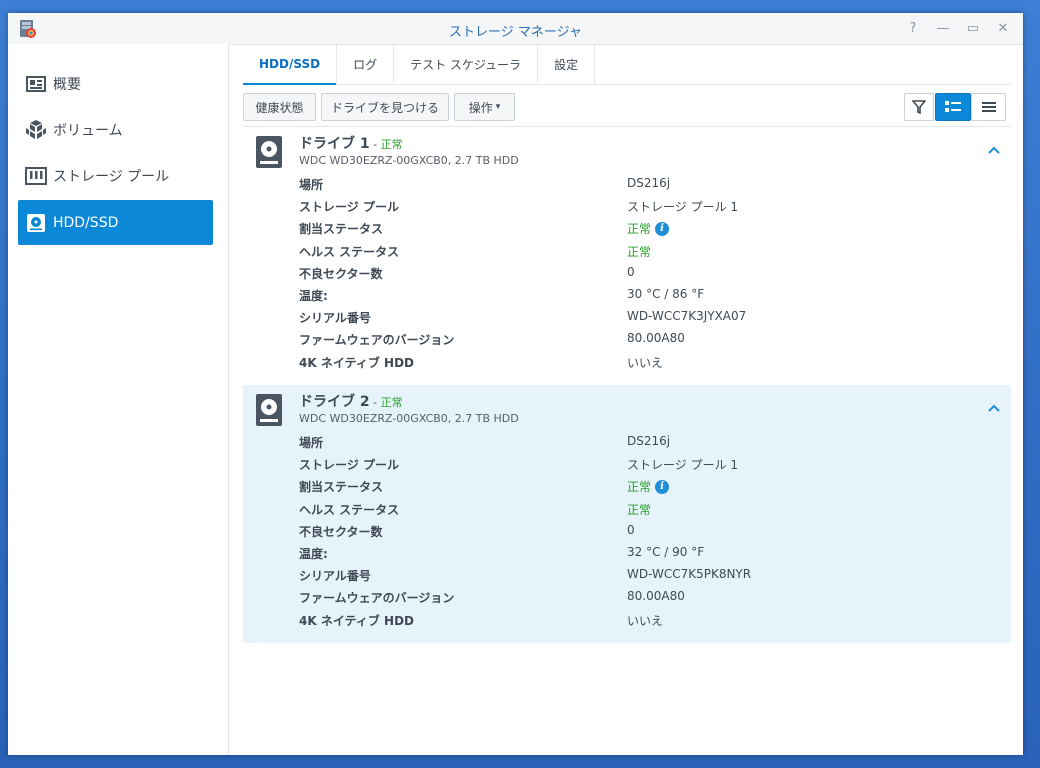  What do you see at coordinates (666, 551) in the screenshot?
I see `detail-value: 32 °C / 90 °F` at bounding box center [666, 551].